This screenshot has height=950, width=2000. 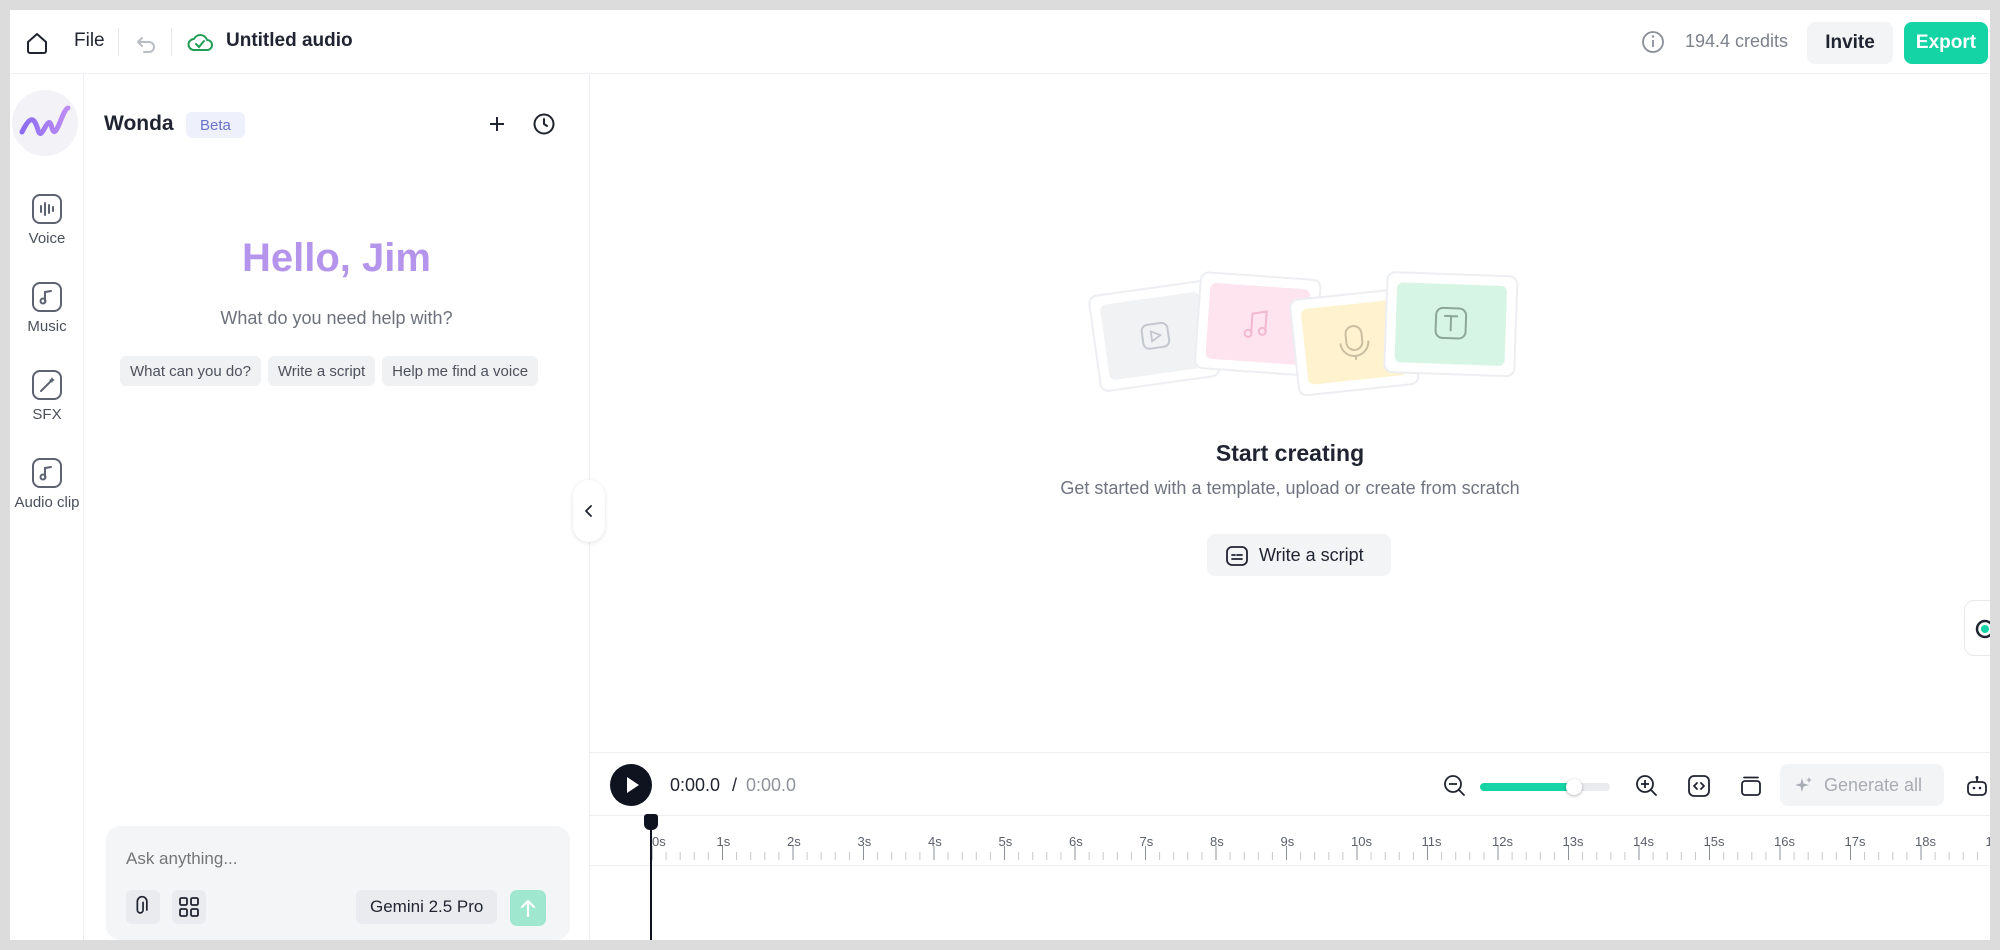 What do you see at coordinates (528, 908) in the screenshot?
I see `send-arrow-icon` at bounding box center [528, 908].